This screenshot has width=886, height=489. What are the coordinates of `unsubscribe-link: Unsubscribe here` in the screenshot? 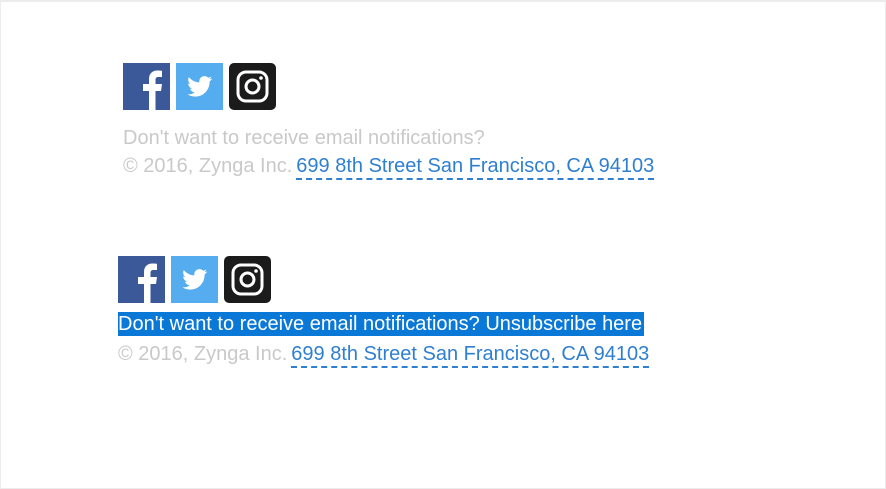 It's located at (563, 324).